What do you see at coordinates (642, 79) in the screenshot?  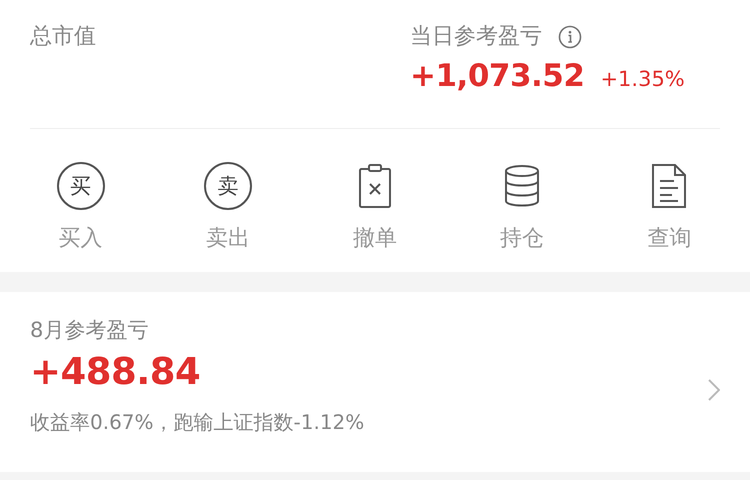 I see `daily-pl-percent: +1.35%` at bounding box center [642, 79].